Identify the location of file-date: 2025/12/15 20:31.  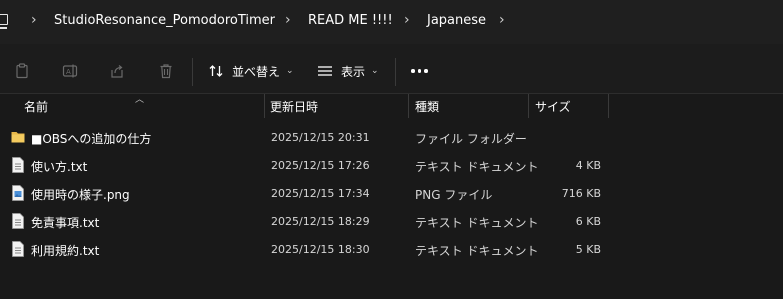
(320, 137).